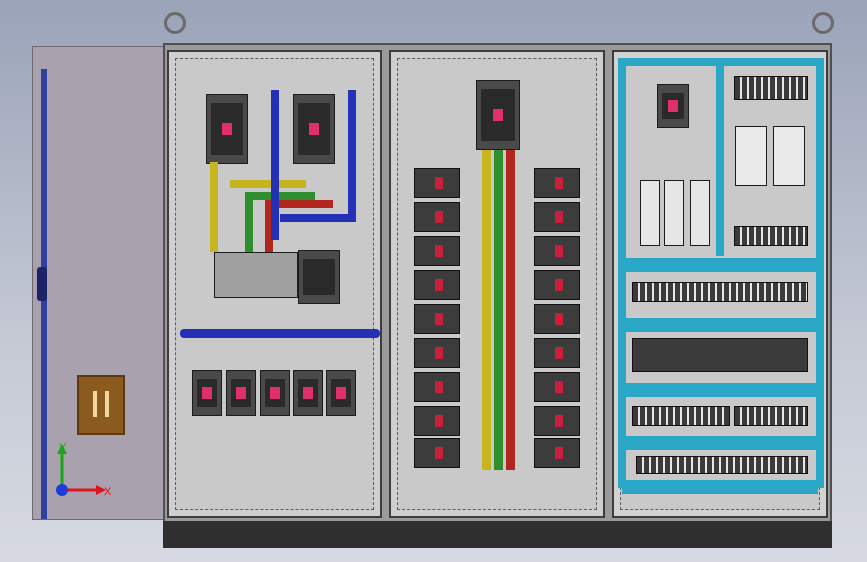 This screenshot has width=867, height=562. What do you see at coordinates (720, 355) in the screenshot?
I see `contactor-row` at bounding box center [720, 355].